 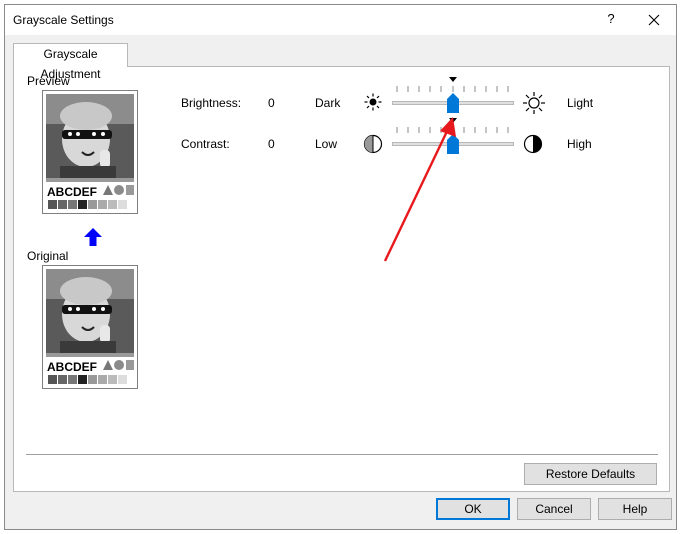 I want to click on annotation-arrow, so click(x=419, y=189).